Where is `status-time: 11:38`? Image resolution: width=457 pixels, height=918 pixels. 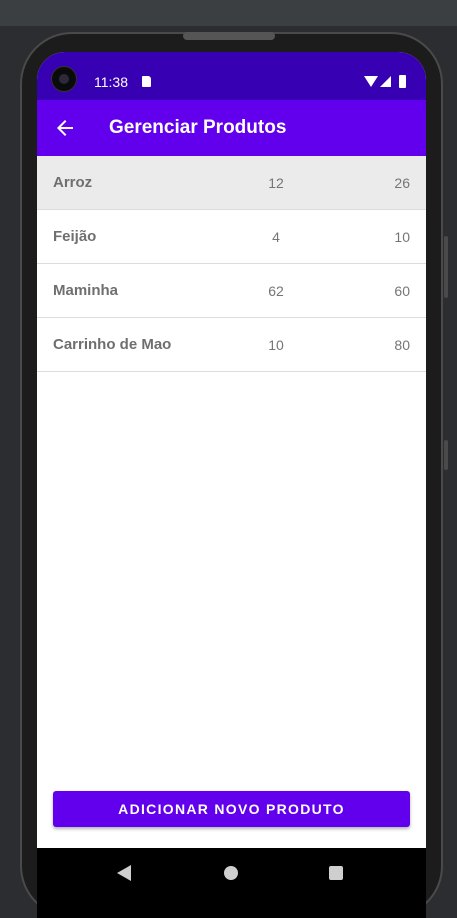
status-time: 11:38 is located at coordinates (111, 82).